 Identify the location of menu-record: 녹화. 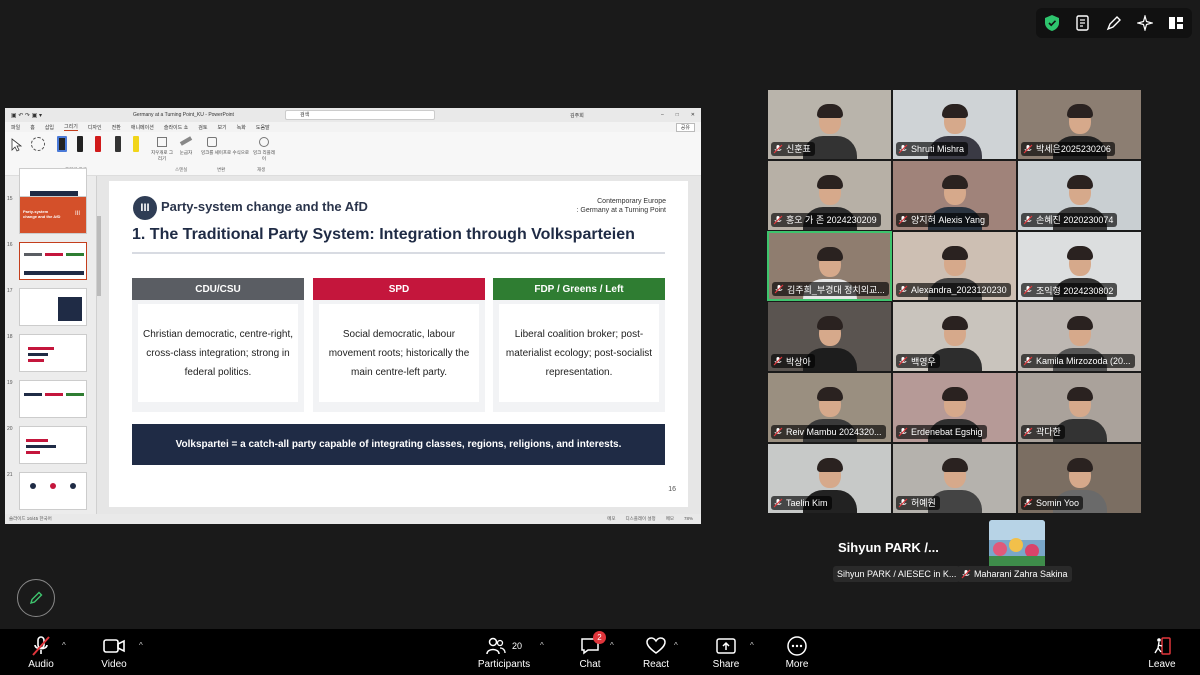
(241, 127).